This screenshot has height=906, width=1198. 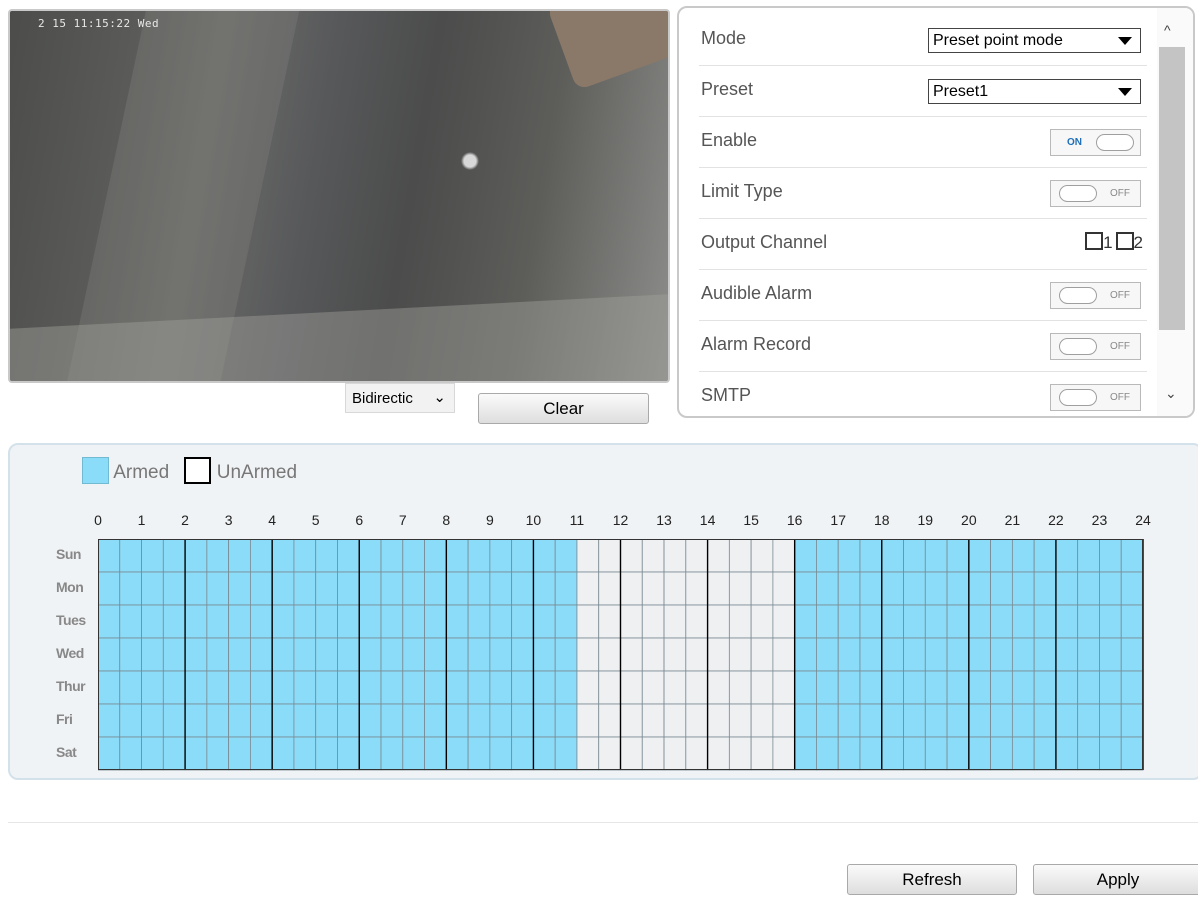 What do you see at coordinates (1034, 40) in the screenshot?
I see `mode-select: Preset point mode` at bounding box center [1034, 40].